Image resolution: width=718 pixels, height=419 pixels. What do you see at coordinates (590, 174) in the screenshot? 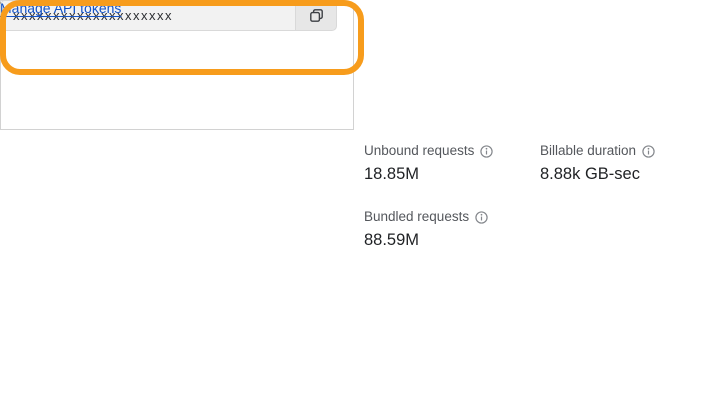
I see `stat-value: 8.88k GB-sec` at bounding box center [590, 174].